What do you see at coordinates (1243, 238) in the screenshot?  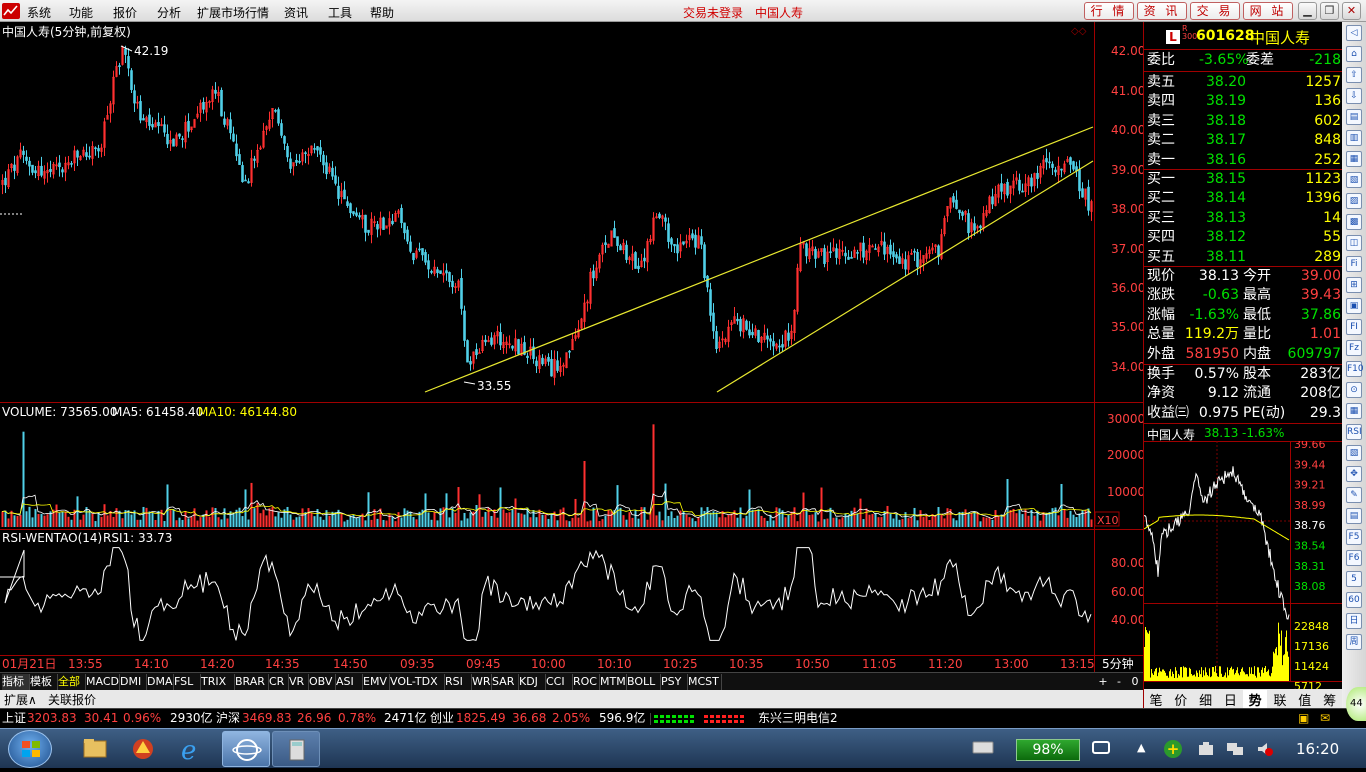 I see `bid-row: 买四 38.12 55` at bounding box center [1243, 238].